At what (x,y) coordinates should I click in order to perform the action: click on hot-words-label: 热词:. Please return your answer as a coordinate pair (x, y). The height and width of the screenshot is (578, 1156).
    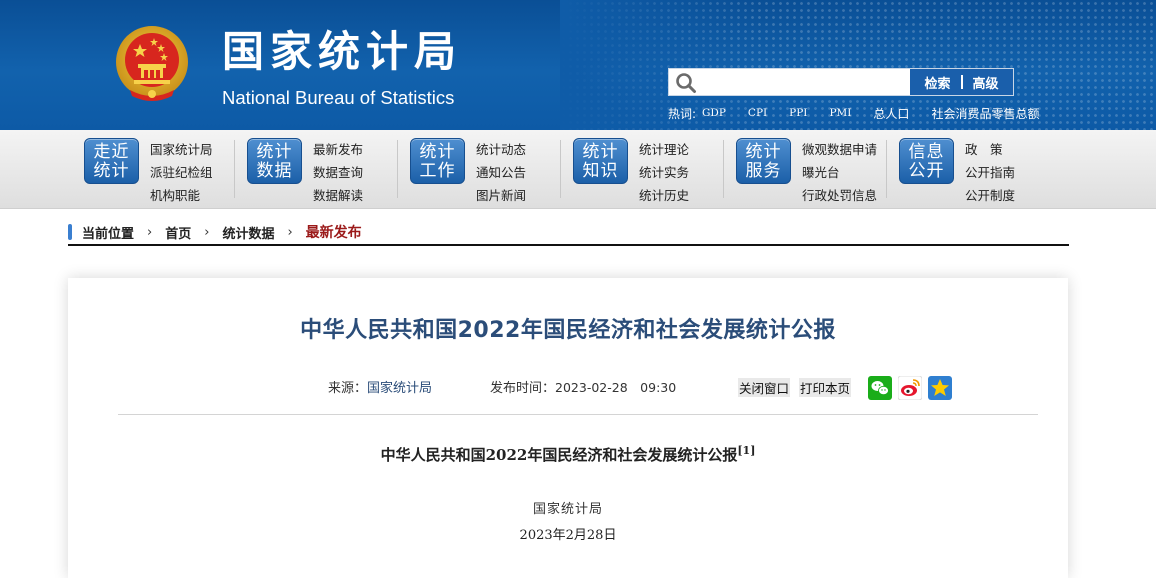
    Looking at the image, I should click on (682, 113).